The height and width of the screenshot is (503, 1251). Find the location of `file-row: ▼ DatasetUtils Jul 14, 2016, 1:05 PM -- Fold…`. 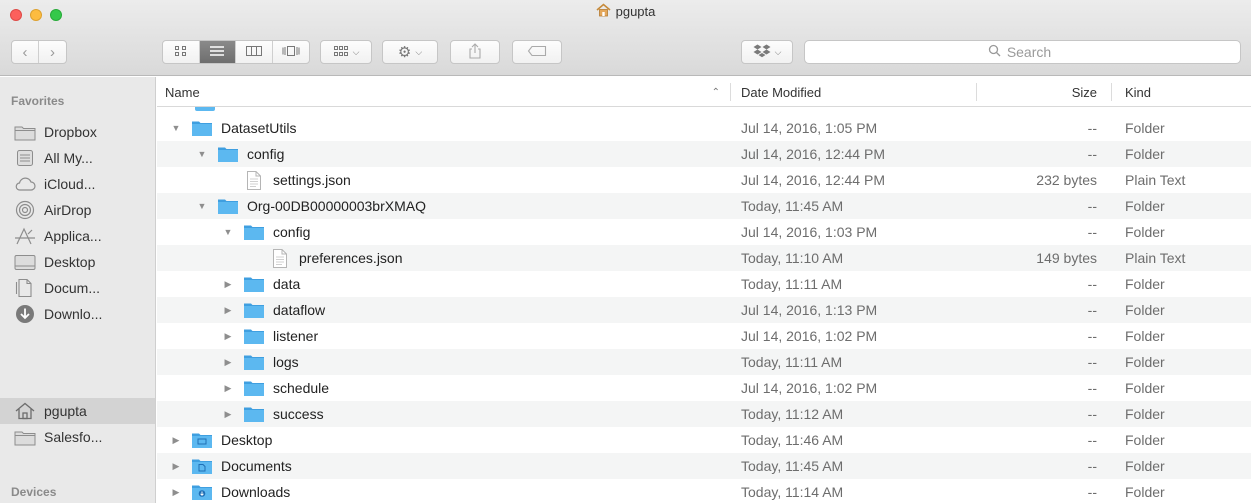

file-row: ▼ DatasetUtils Jul 14, 2016, 1:05 PM -- Fold… is located at coordinates (704, 128).